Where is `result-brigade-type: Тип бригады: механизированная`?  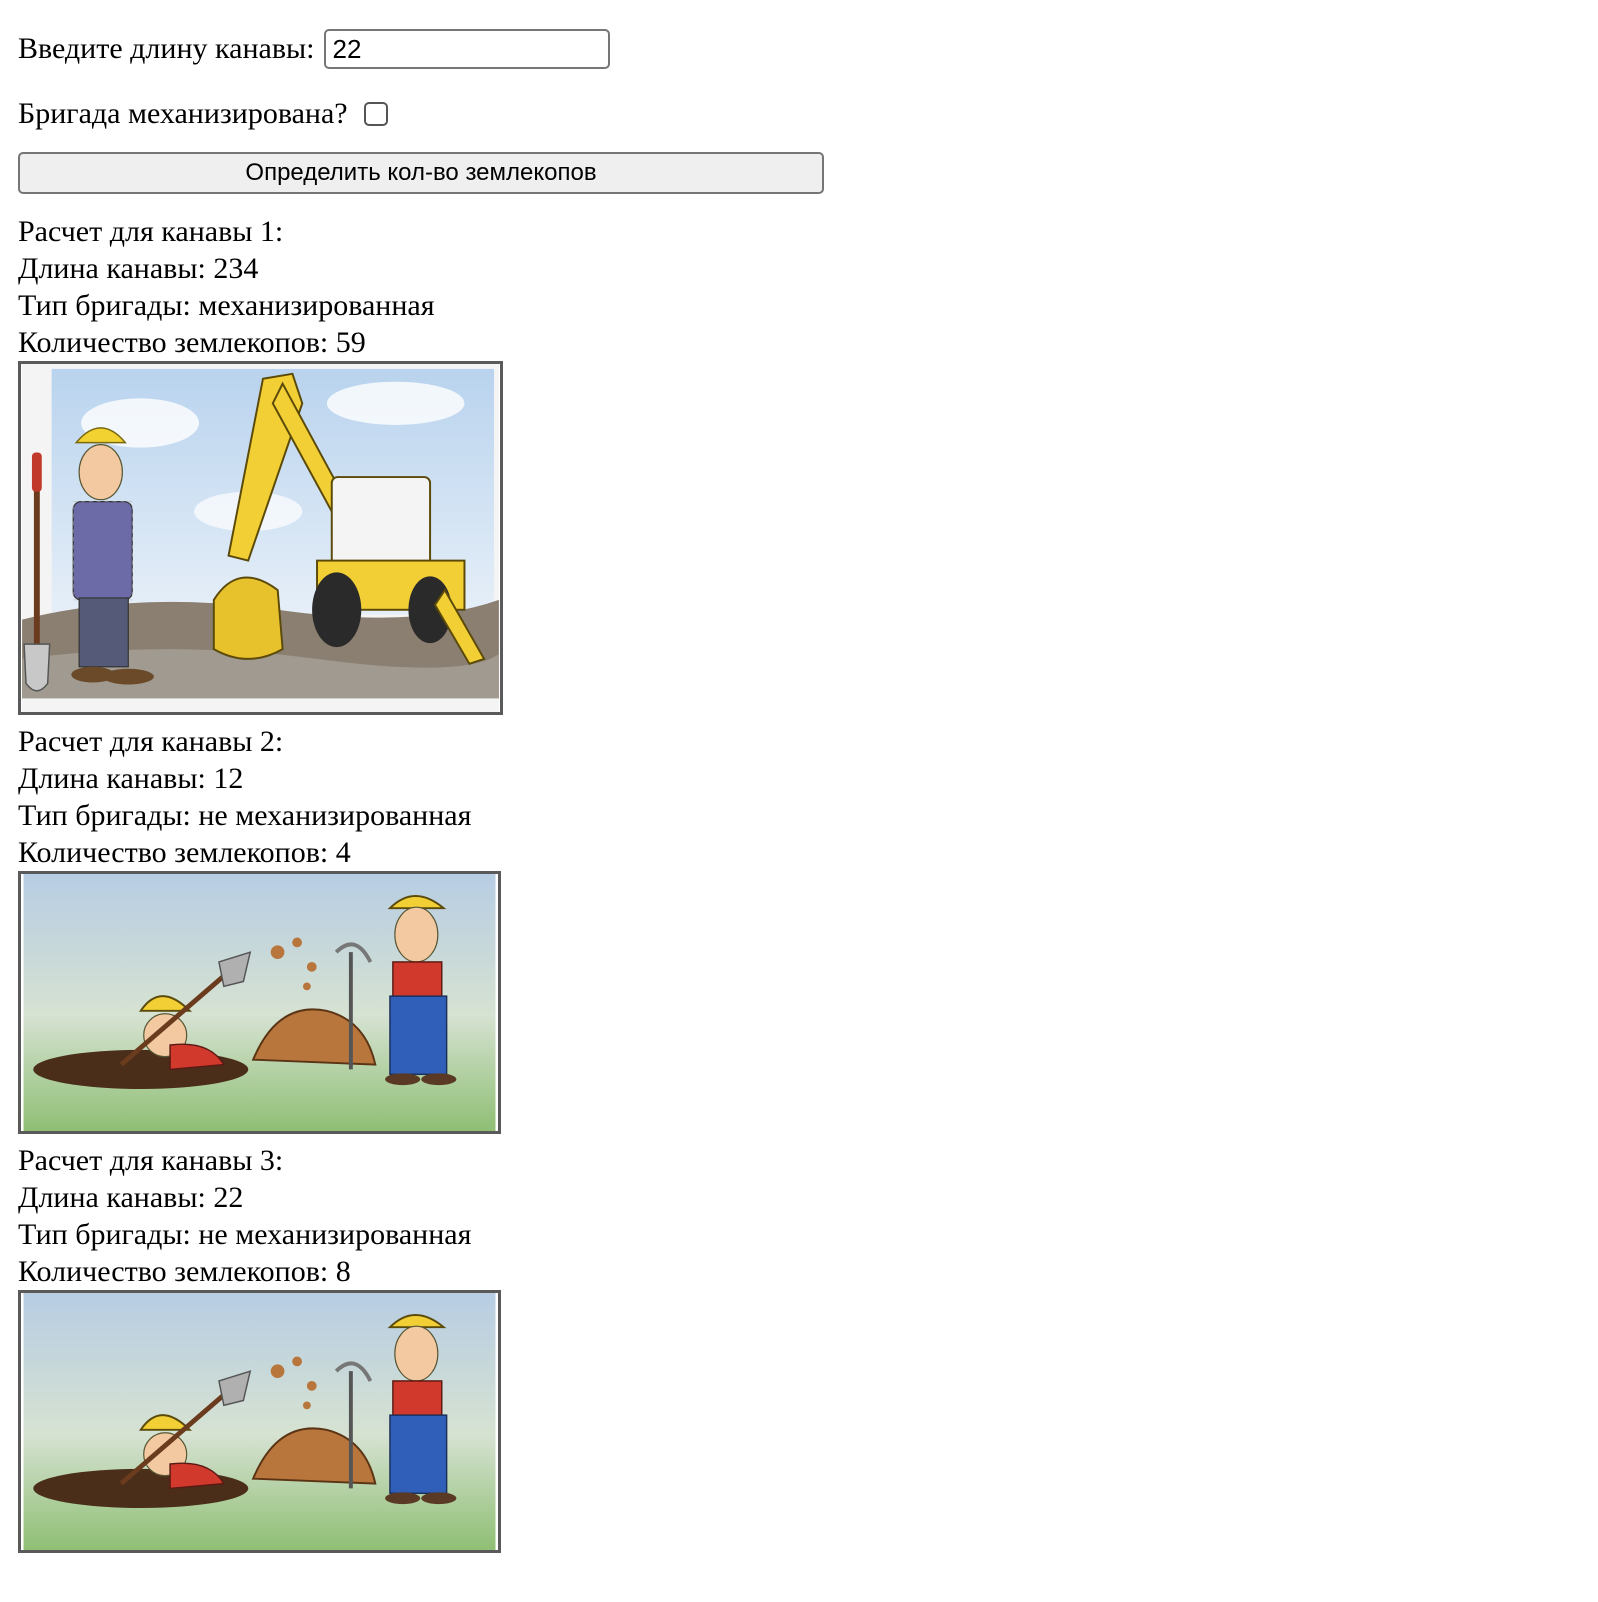
result-brigade-type: Тип бригады: механизированная is located at coordinates (226, 305).